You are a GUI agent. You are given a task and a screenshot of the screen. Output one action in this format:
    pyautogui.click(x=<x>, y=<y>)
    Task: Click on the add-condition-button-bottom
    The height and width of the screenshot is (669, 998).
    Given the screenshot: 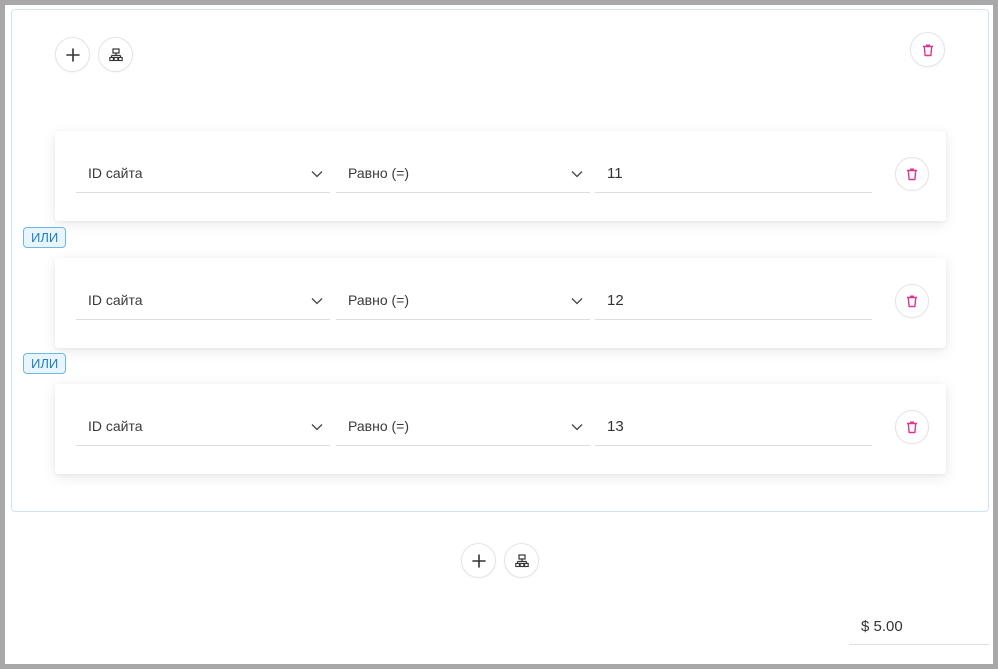 What is the action you would take?
    pyautogui.click(x=478, y=560)
    